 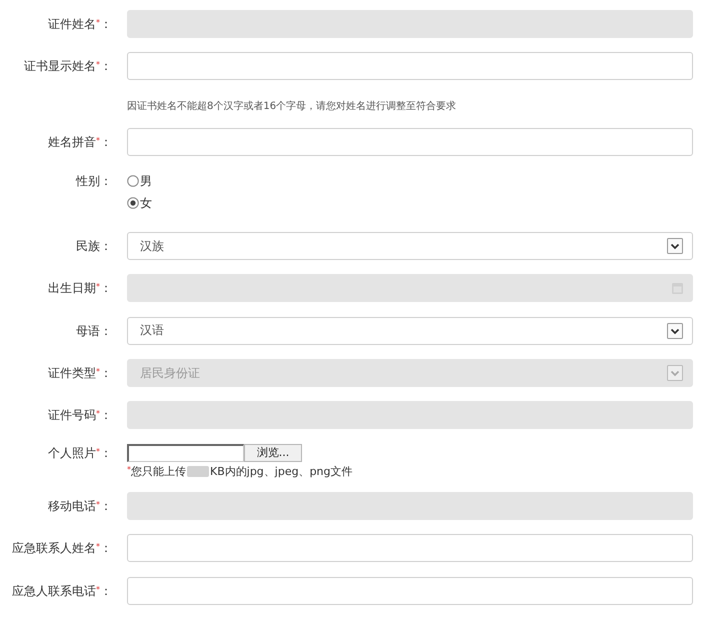 I want to click on field-label: 民族：, so click(x=94, y=247).